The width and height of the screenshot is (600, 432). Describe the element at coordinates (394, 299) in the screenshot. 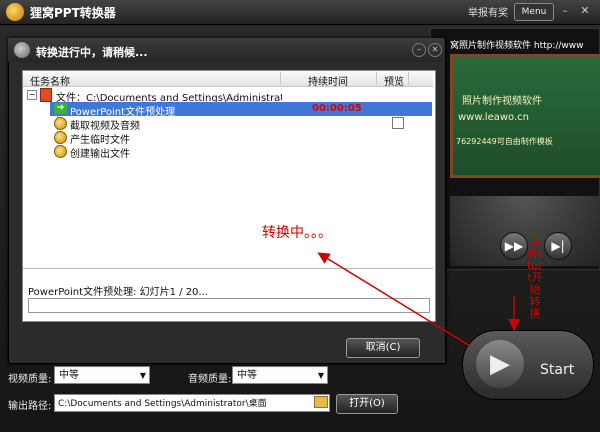

I see `annotation-arrow-converting` at that location.